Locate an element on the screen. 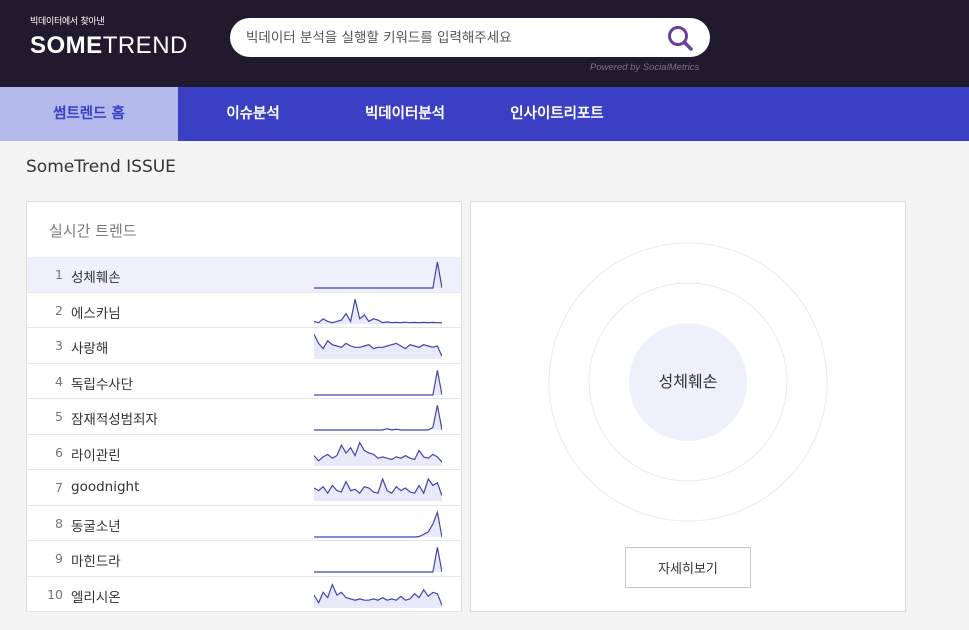 Image resolution: width=969 pixels, height=630 pixels. trend-rank: 7 is located at coordinates (59, 487).